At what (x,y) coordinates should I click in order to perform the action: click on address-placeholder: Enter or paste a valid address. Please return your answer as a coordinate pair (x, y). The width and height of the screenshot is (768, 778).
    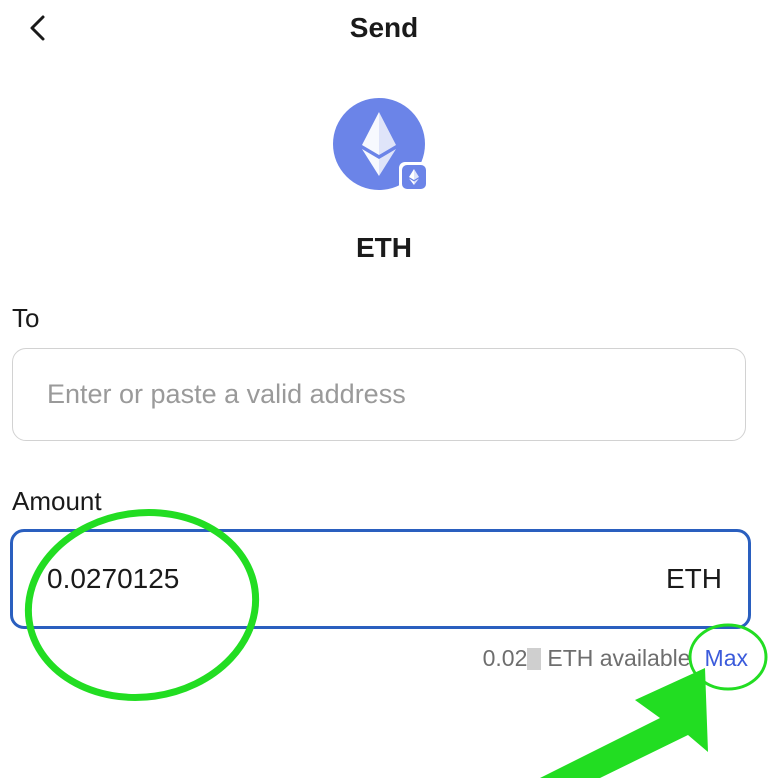
    Looking at the image, I should click on (226, 394).